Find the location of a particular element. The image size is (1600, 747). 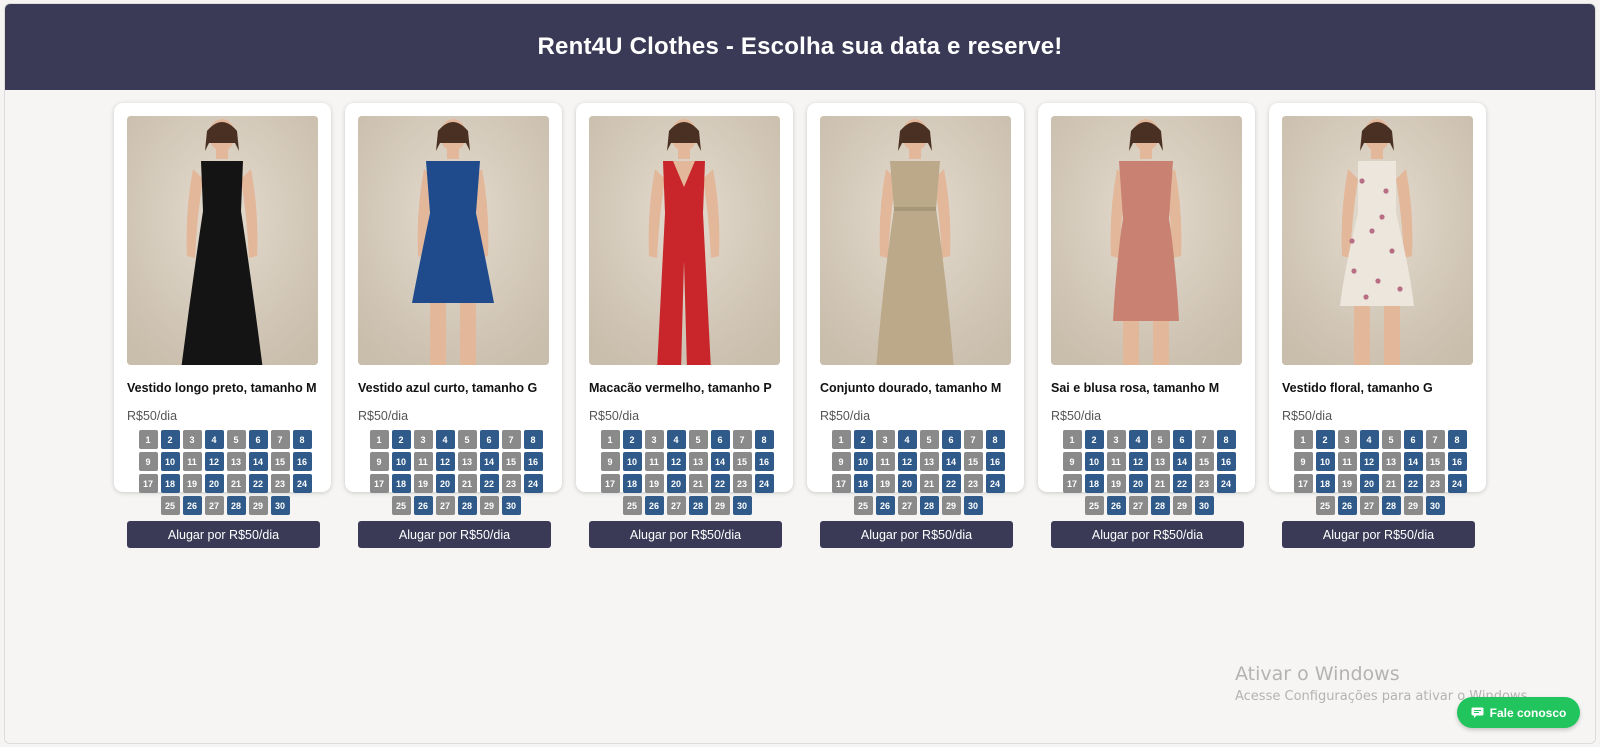

contact-chat-button: Fale conosco is located at coordinates (1518, 712).